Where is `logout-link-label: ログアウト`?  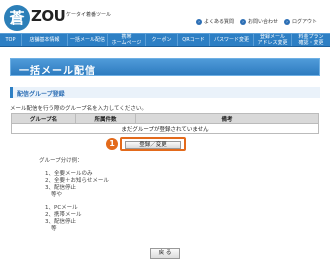 logout-link-label: ログアウト is located at coordinates (305, 22).